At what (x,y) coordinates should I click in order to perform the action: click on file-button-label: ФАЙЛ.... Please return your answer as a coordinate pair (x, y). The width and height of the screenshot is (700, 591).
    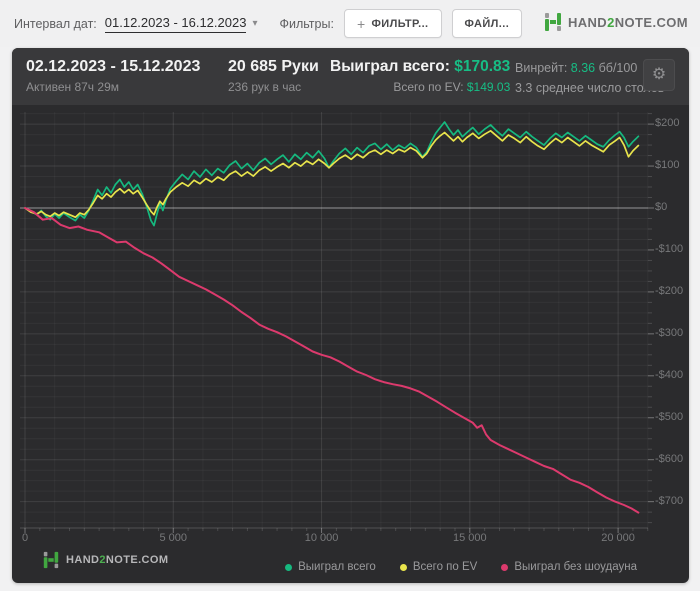
    Looking at the image, I should click on (487, 23).